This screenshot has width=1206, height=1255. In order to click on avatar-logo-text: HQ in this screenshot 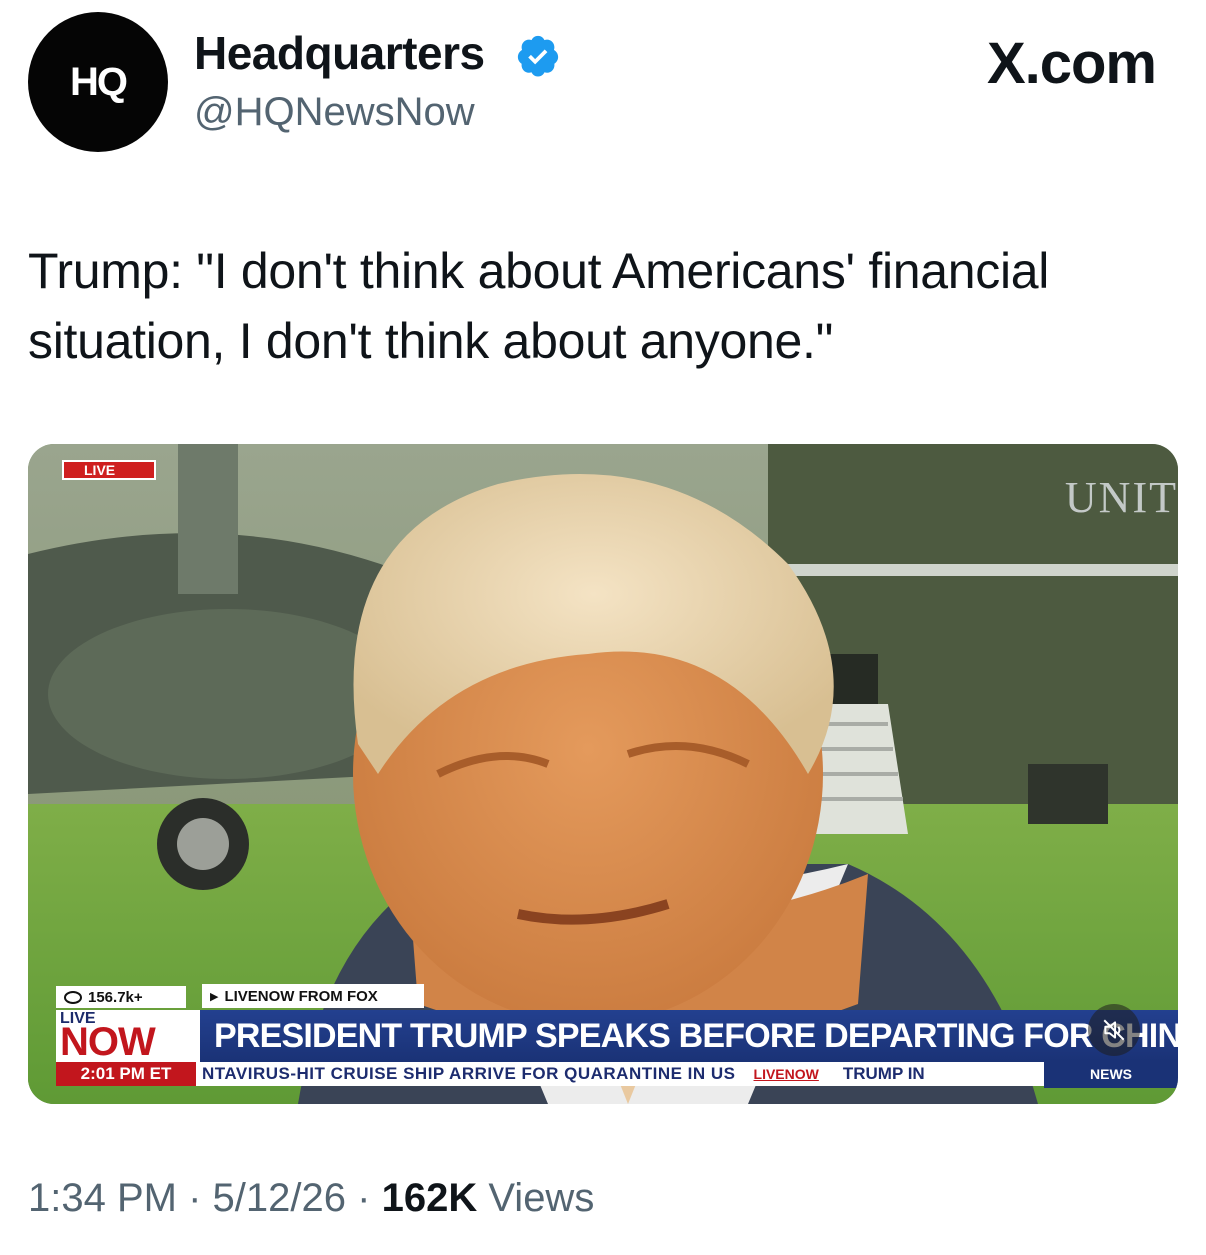, I will do `click(99, 81)`.